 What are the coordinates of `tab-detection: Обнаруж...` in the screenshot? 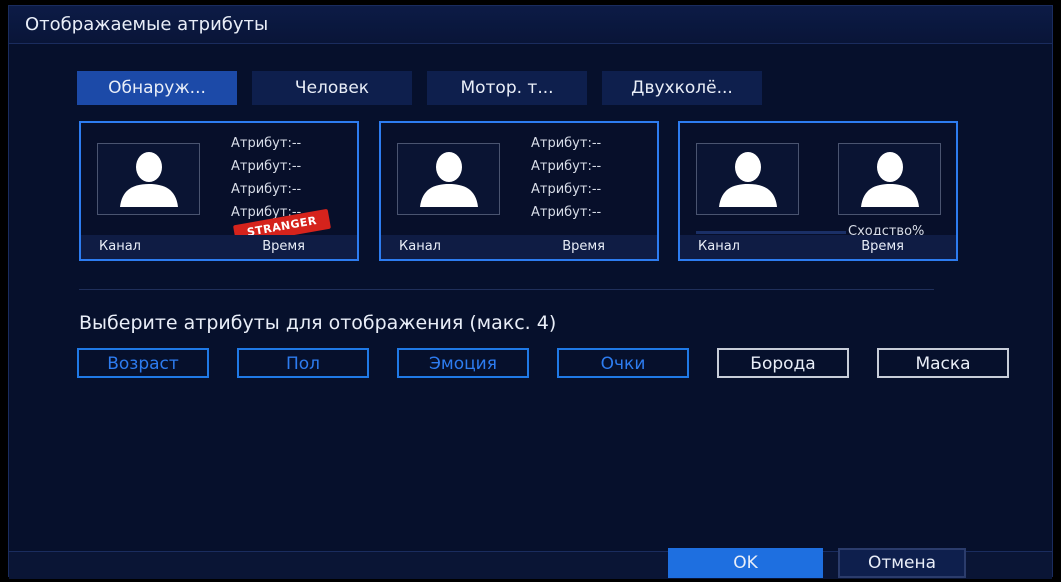 It's located at (157, 88).